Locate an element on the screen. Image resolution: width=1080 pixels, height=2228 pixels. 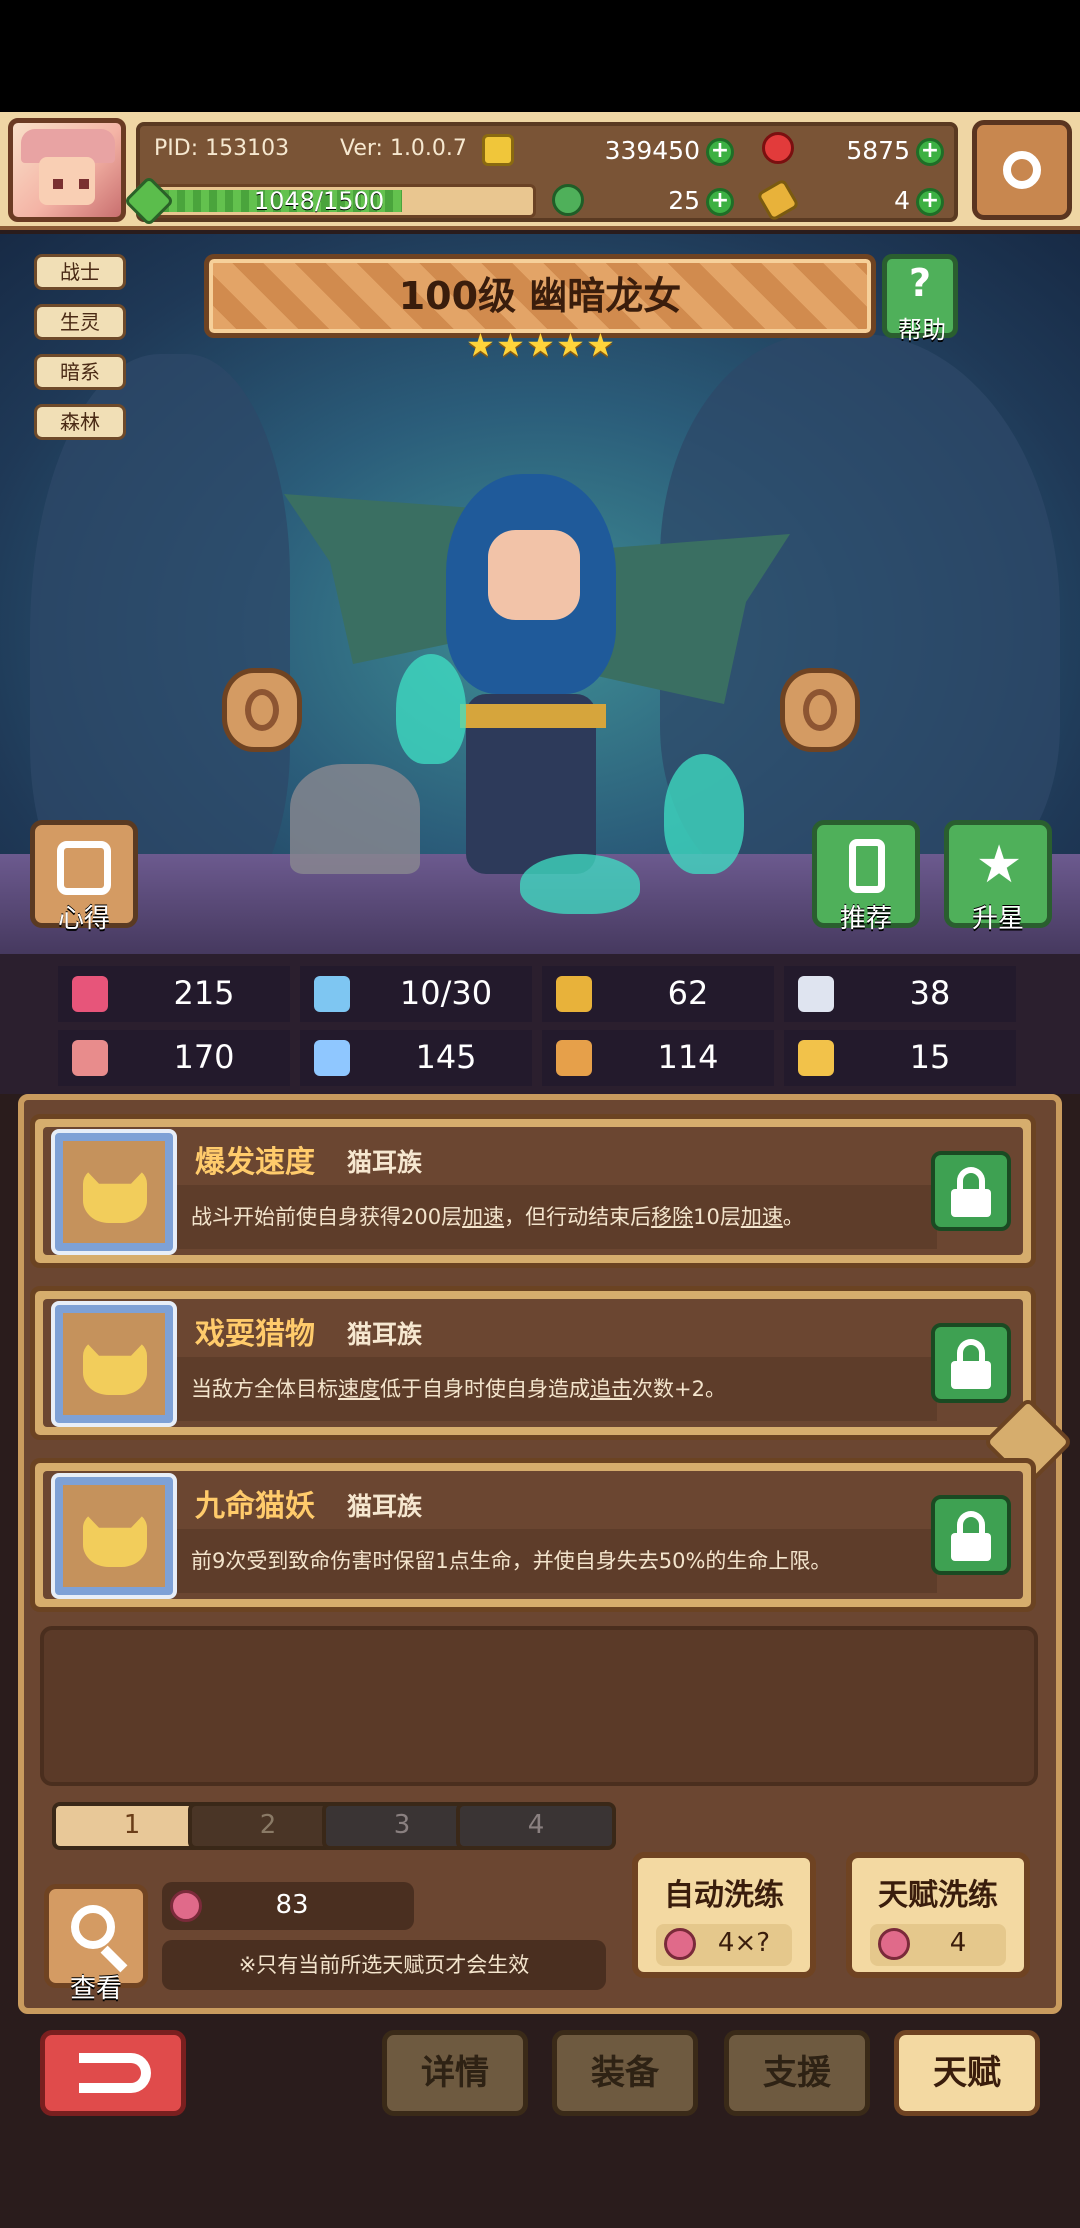
return-arrow-icon is located at coordinates (115, 2073).